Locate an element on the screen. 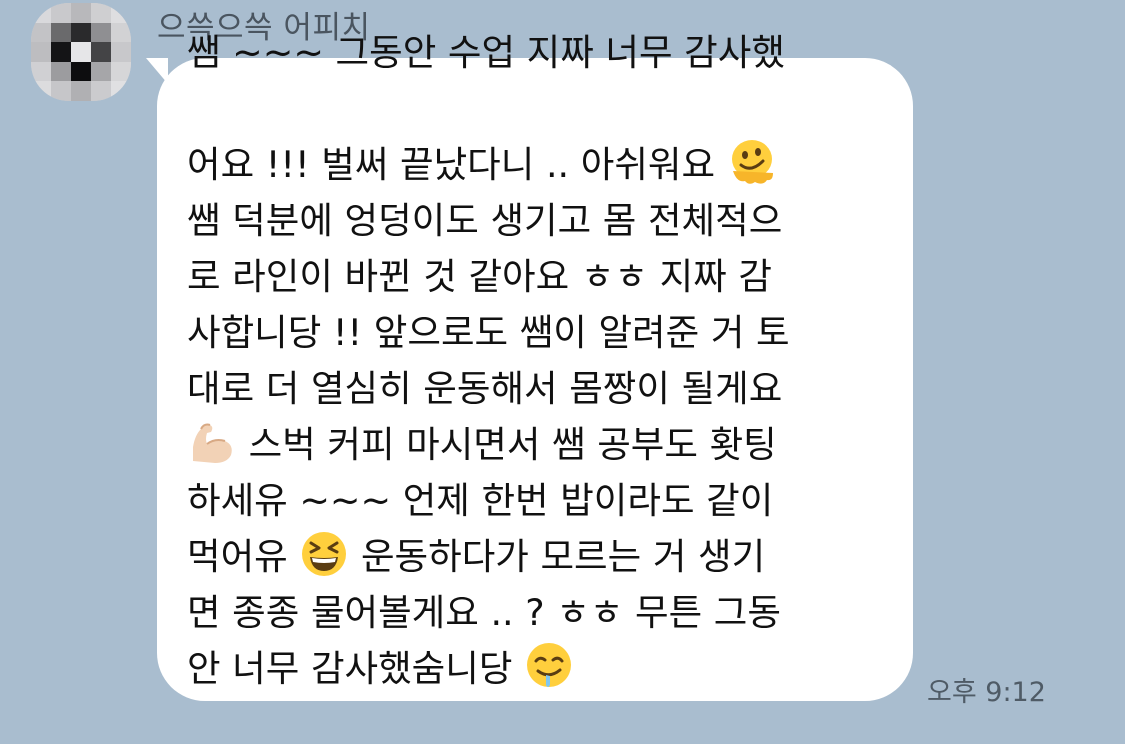  message-text: 어요 !!! 벌써 끝났다니 .. 아쉬워요 is located at coordinates (451, 164).